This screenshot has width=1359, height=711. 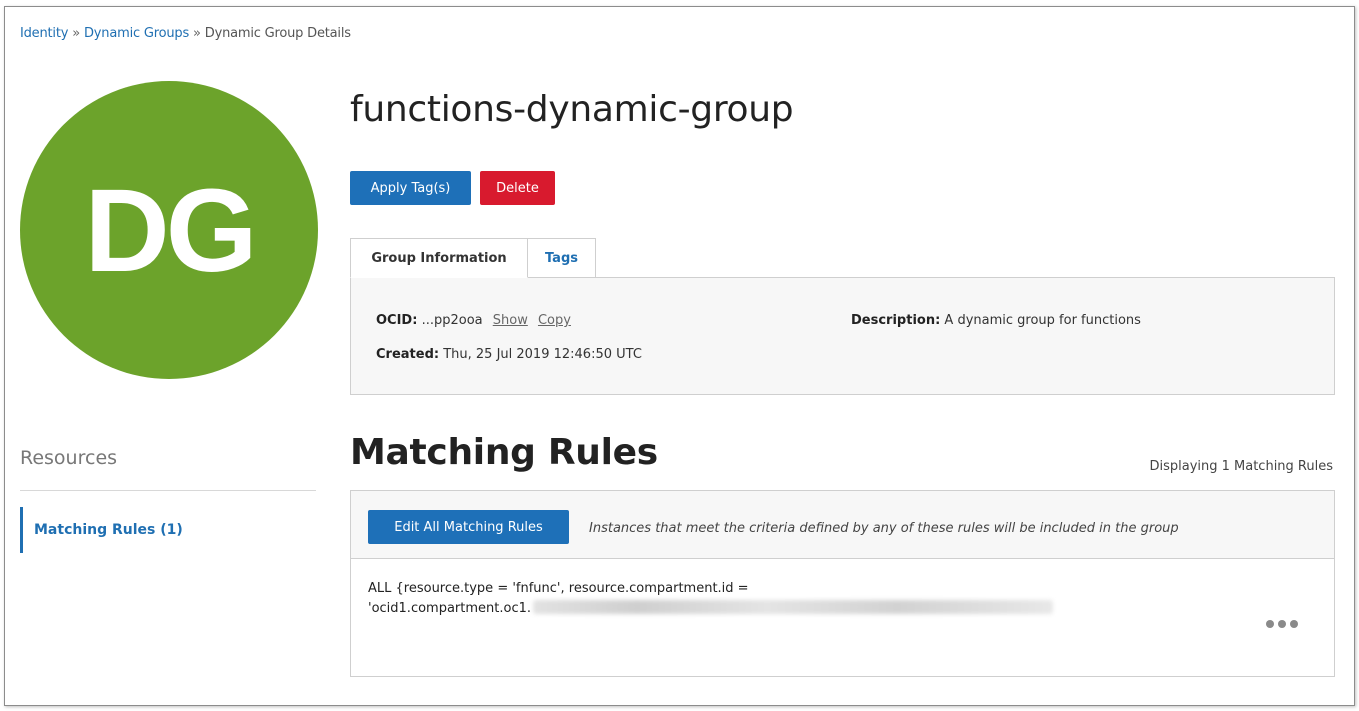 What do you see at coordinates (896, 320) in the screenshot?
I see `description-label: Description:` at bounding box center [896, 320].